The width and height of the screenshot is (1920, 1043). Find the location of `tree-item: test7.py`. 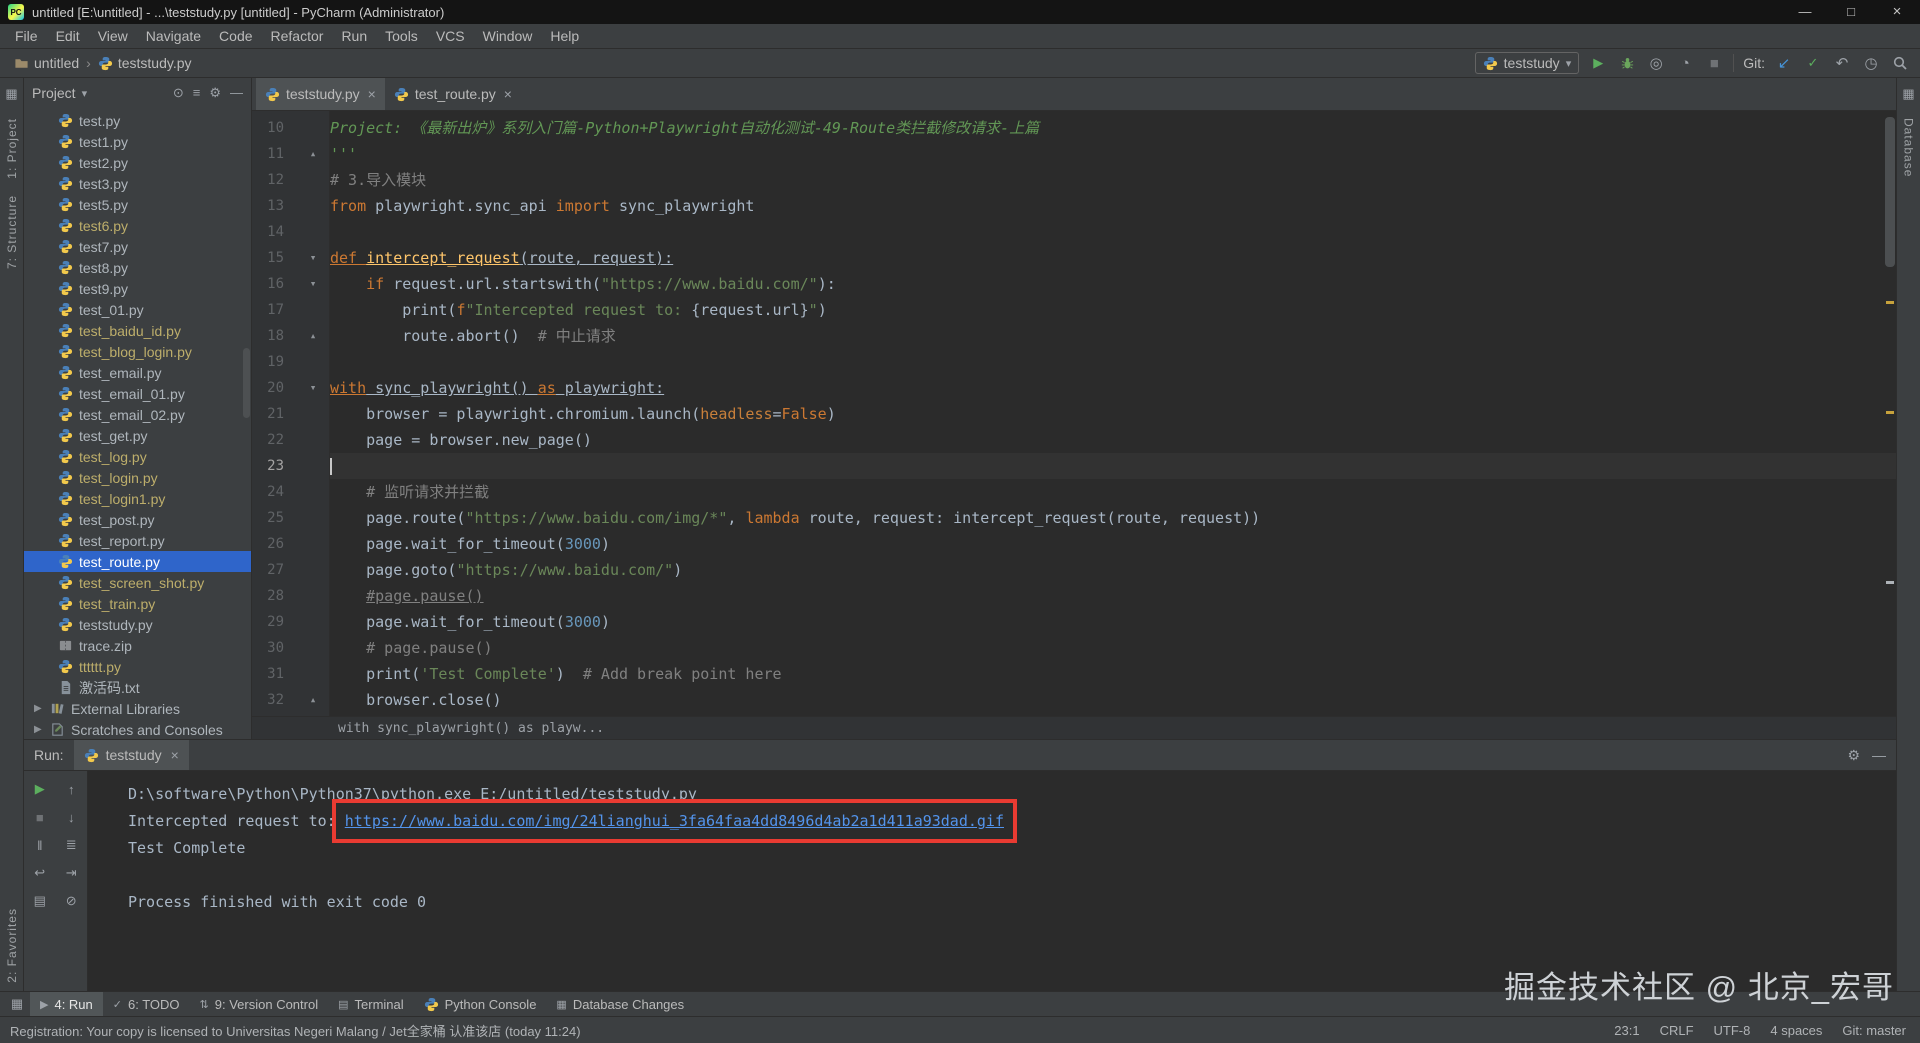

tree-item: test7.py is located at coordinates (137, 246).